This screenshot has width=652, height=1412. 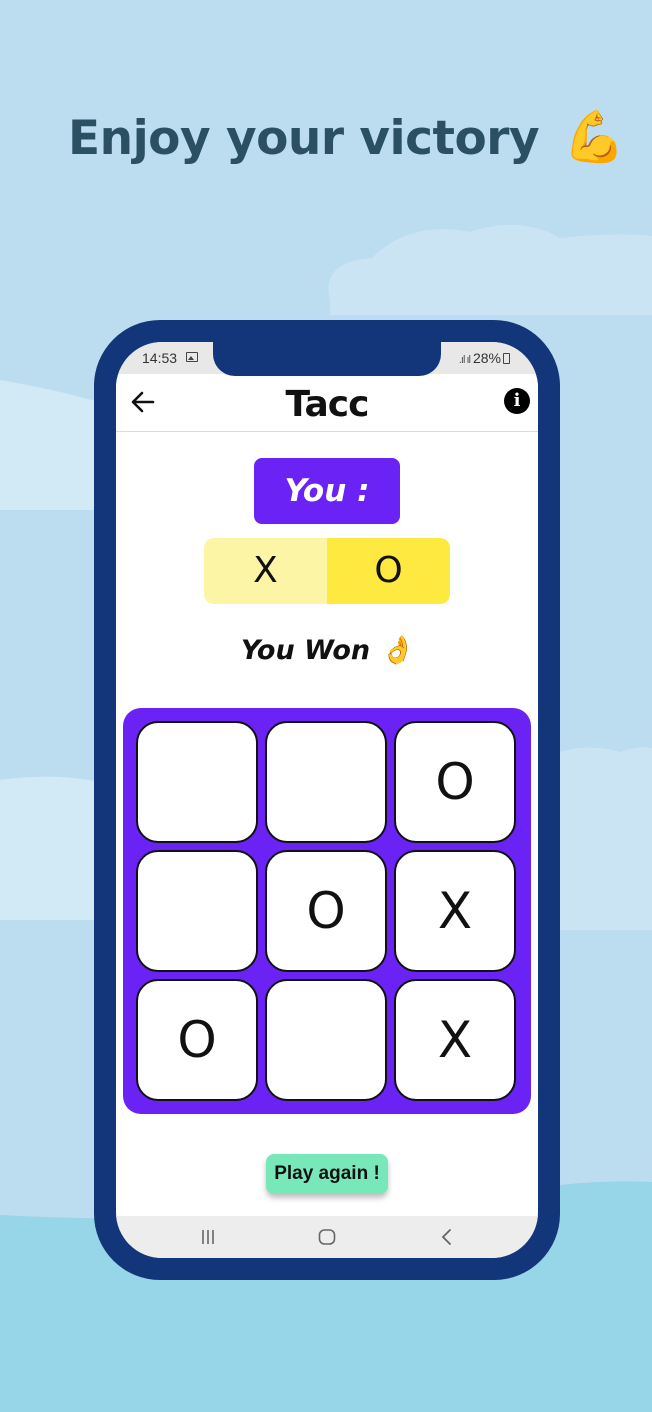 I want to click on recents-button, so click(x=208, y=1237).